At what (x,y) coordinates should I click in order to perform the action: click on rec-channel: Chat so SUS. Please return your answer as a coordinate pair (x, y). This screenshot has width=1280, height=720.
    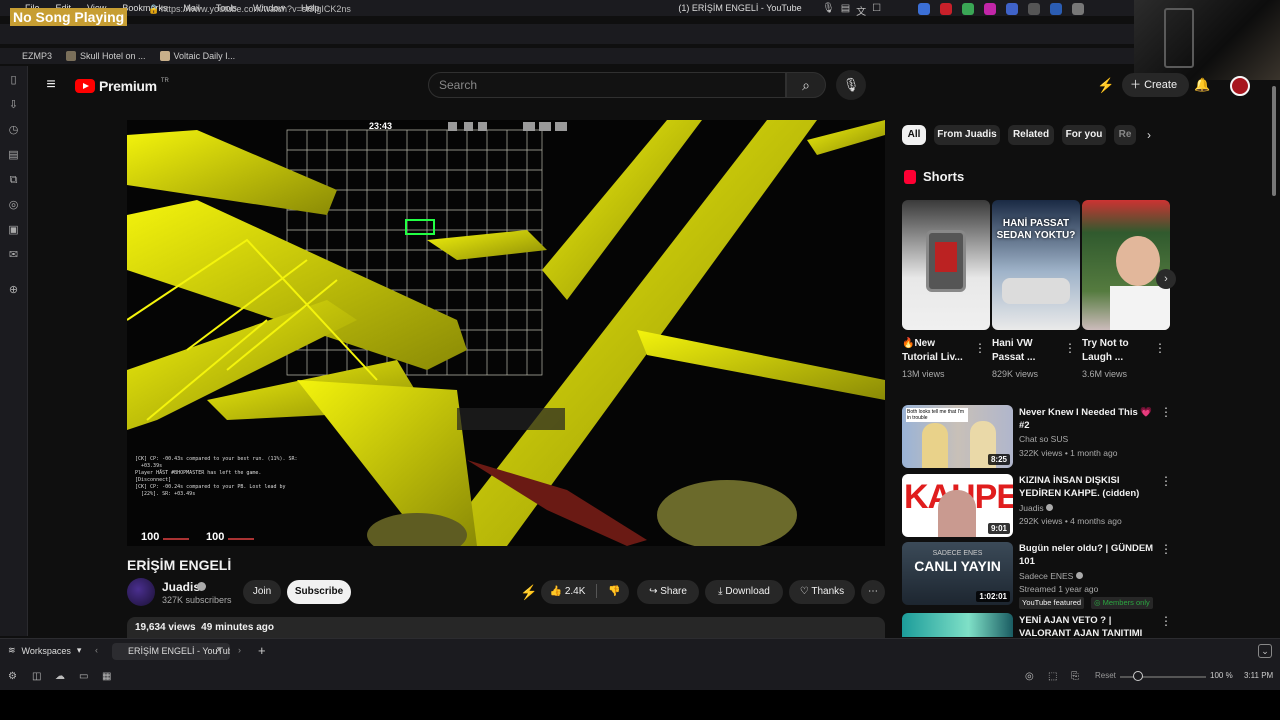
    Looking at the image, I should click on (1043, 439).